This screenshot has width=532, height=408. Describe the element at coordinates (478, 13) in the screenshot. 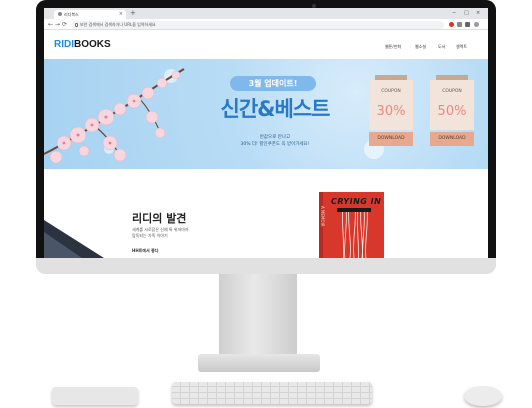

I see `window-close-button: ×` at that location.